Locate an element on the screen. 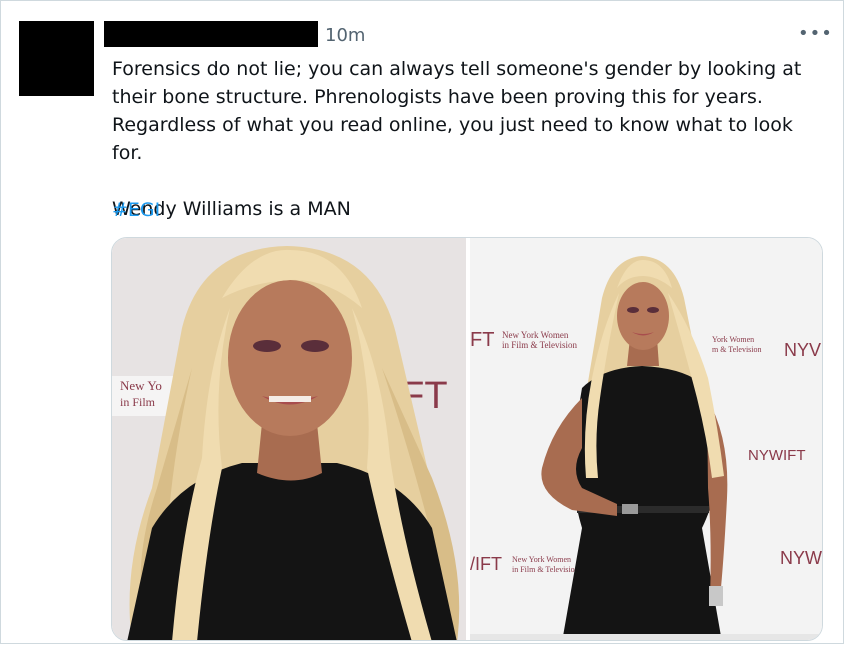 The height and width of the screenshot is (646, 846). more-options-icon: ••• is located at coordinates (815, 33).